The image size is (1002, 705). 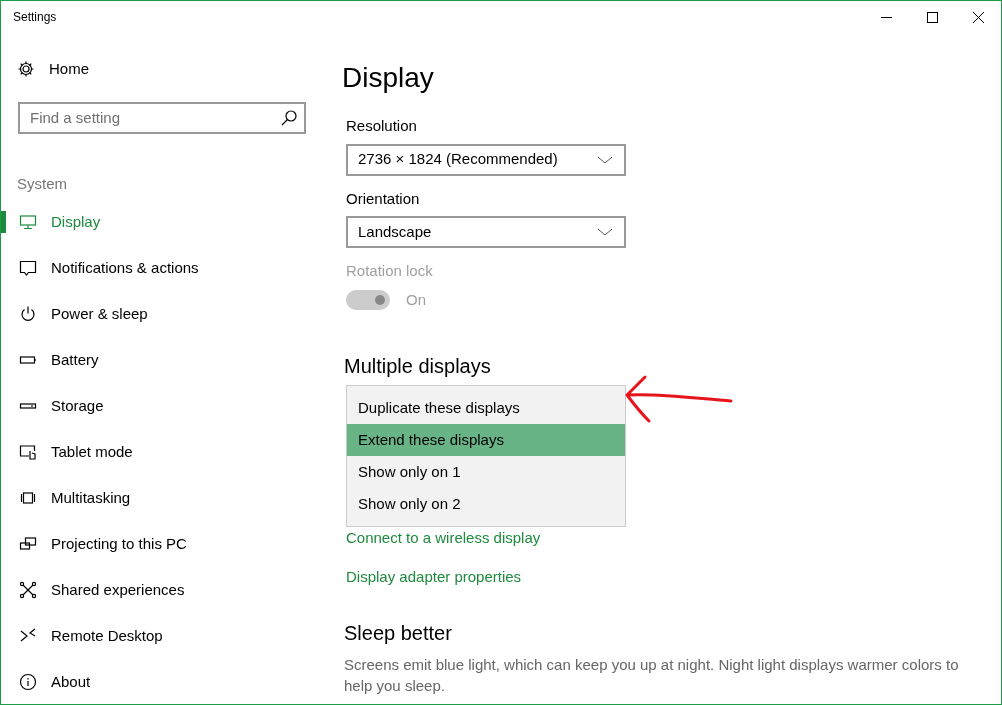 What do you see at coordinates (157, 222) in the screenshot?
I see `sidebar-item: Display` at bounding box center [157, 222].